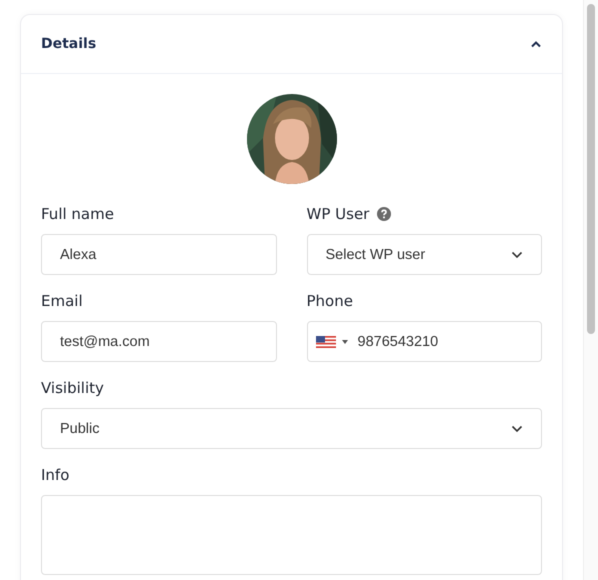 The width and height of the screenshot is (598, 580). I want to click on field-label: Full name, so click(77, 214).